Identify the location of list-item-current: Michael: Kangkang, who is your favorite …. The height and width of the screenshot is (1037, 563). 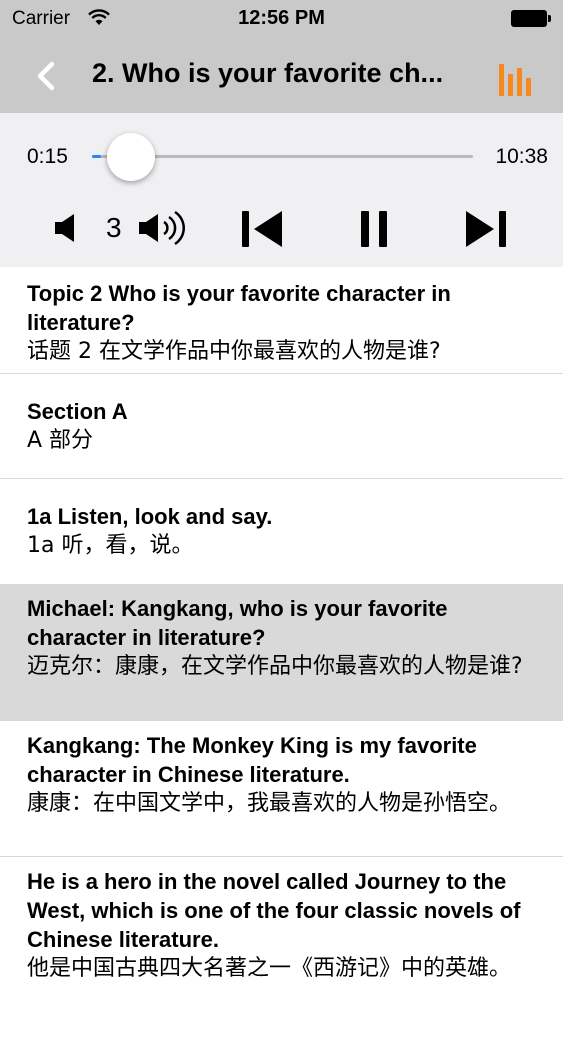
(281, 653).